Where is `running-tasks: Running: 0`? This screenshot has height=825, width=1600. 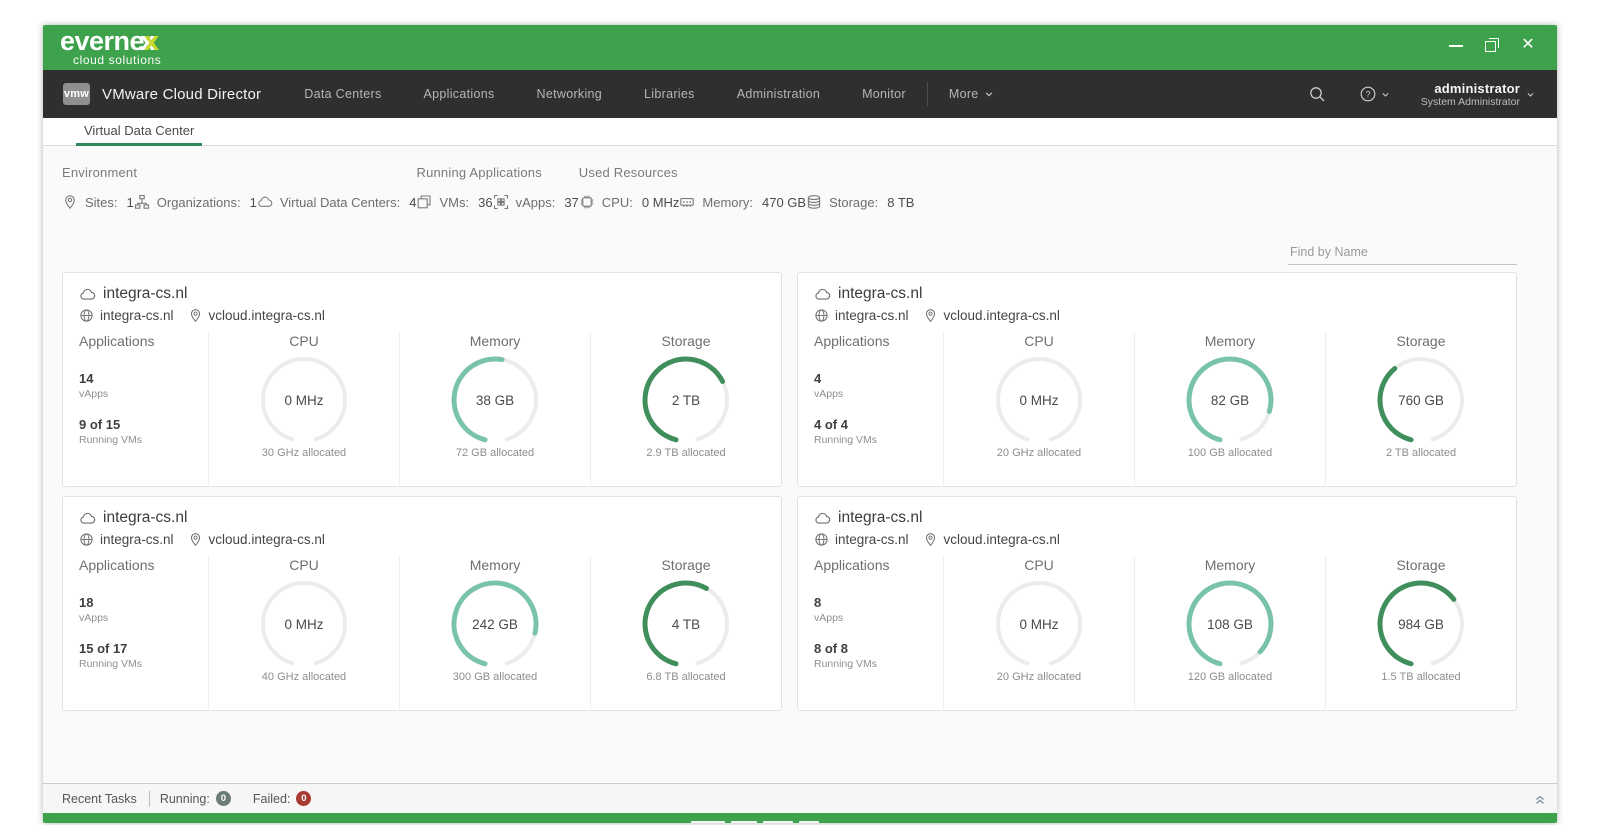 running-tasks: Running: 0 is located at coordinates (195, 798).